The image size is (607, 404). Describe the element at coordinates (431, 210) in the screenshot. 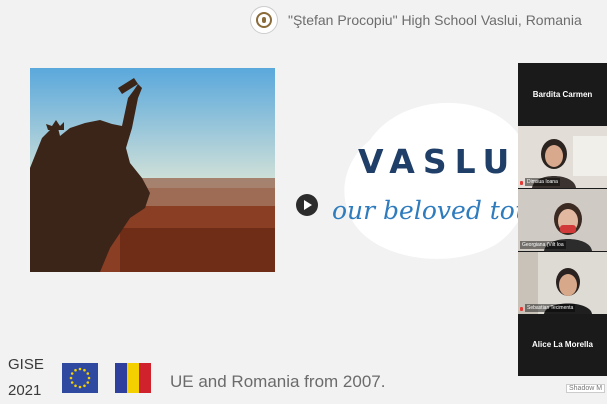

I see `slogan-text: our beloved tou` at that location.